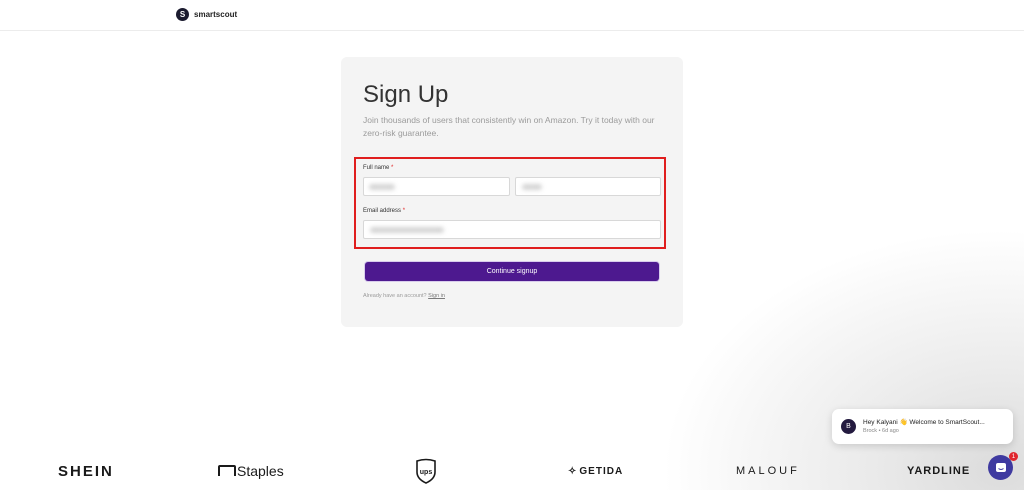  I want to click on getida-logo: ✧ GETIDA, so click(595, 471).